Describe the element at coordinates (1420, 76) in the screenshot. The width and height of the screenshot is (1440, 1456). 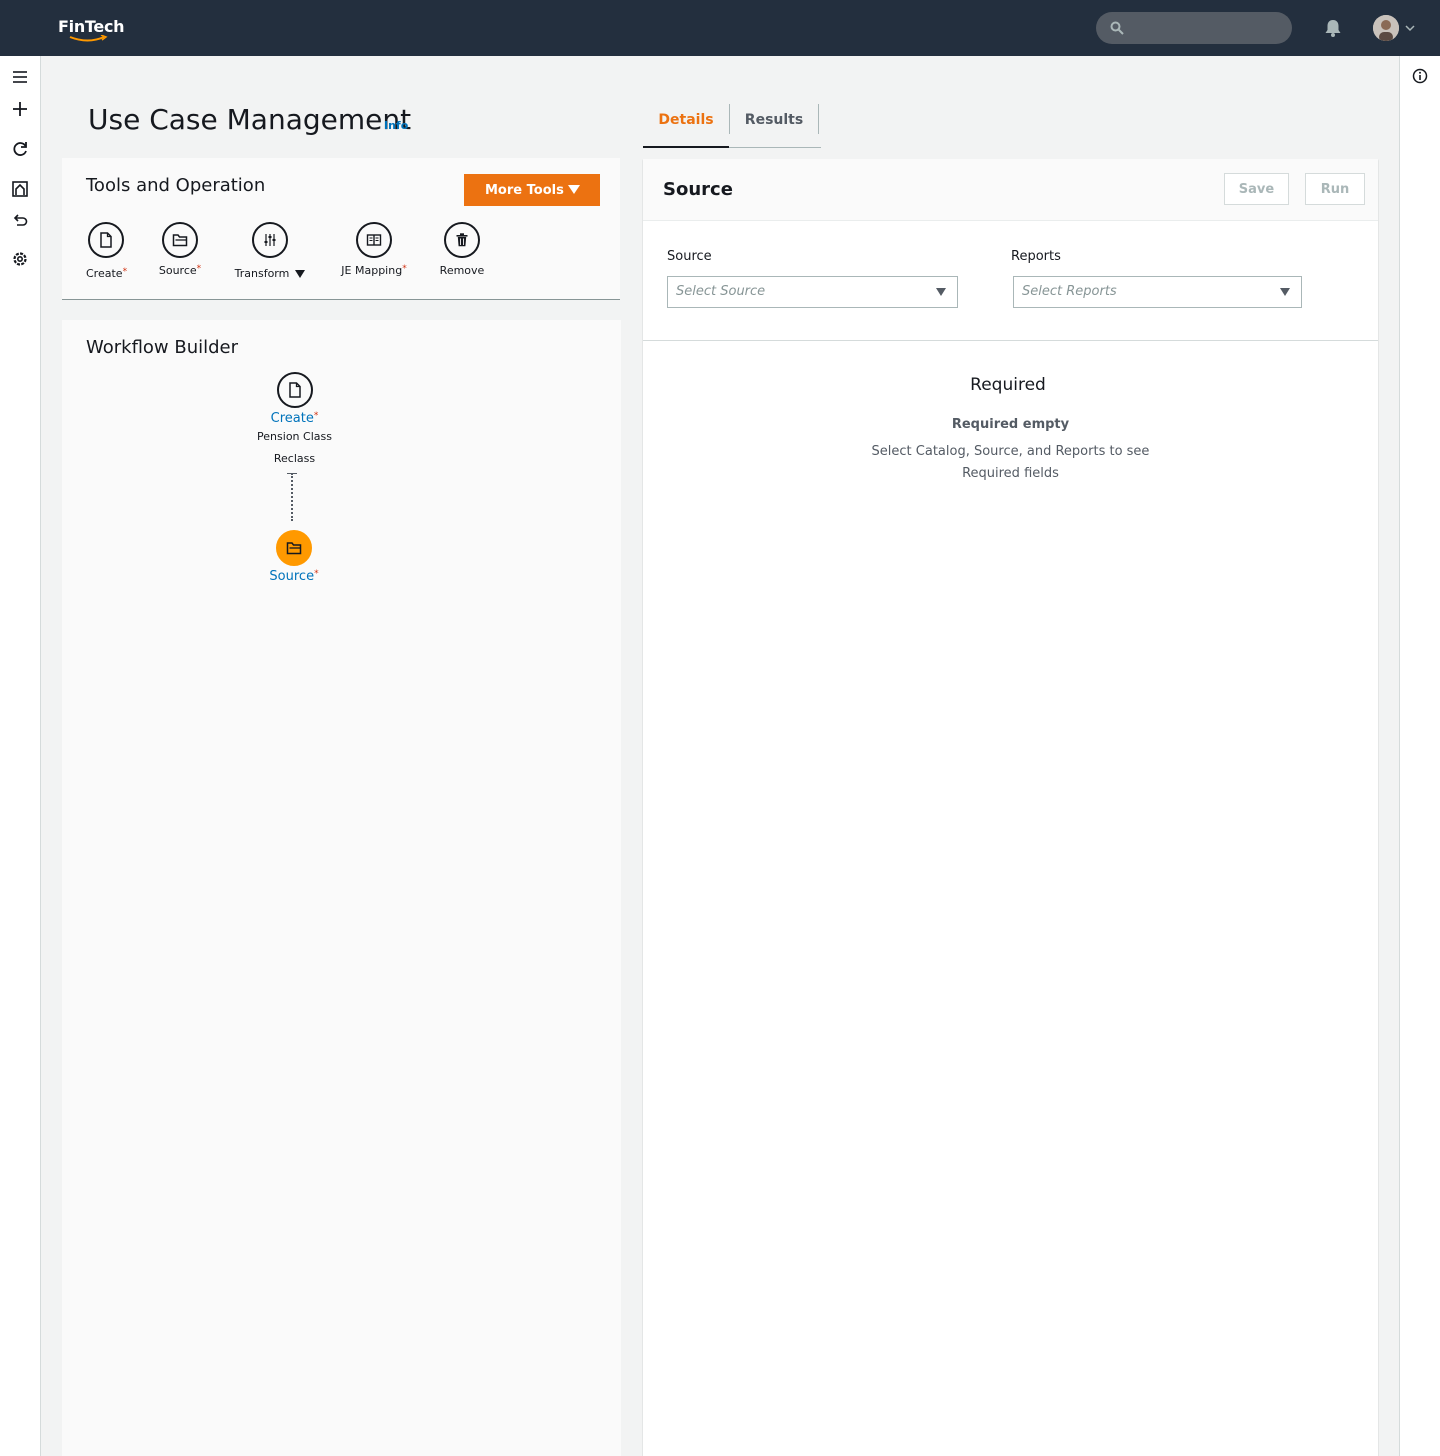
I see `info-circle-icon` at that location.